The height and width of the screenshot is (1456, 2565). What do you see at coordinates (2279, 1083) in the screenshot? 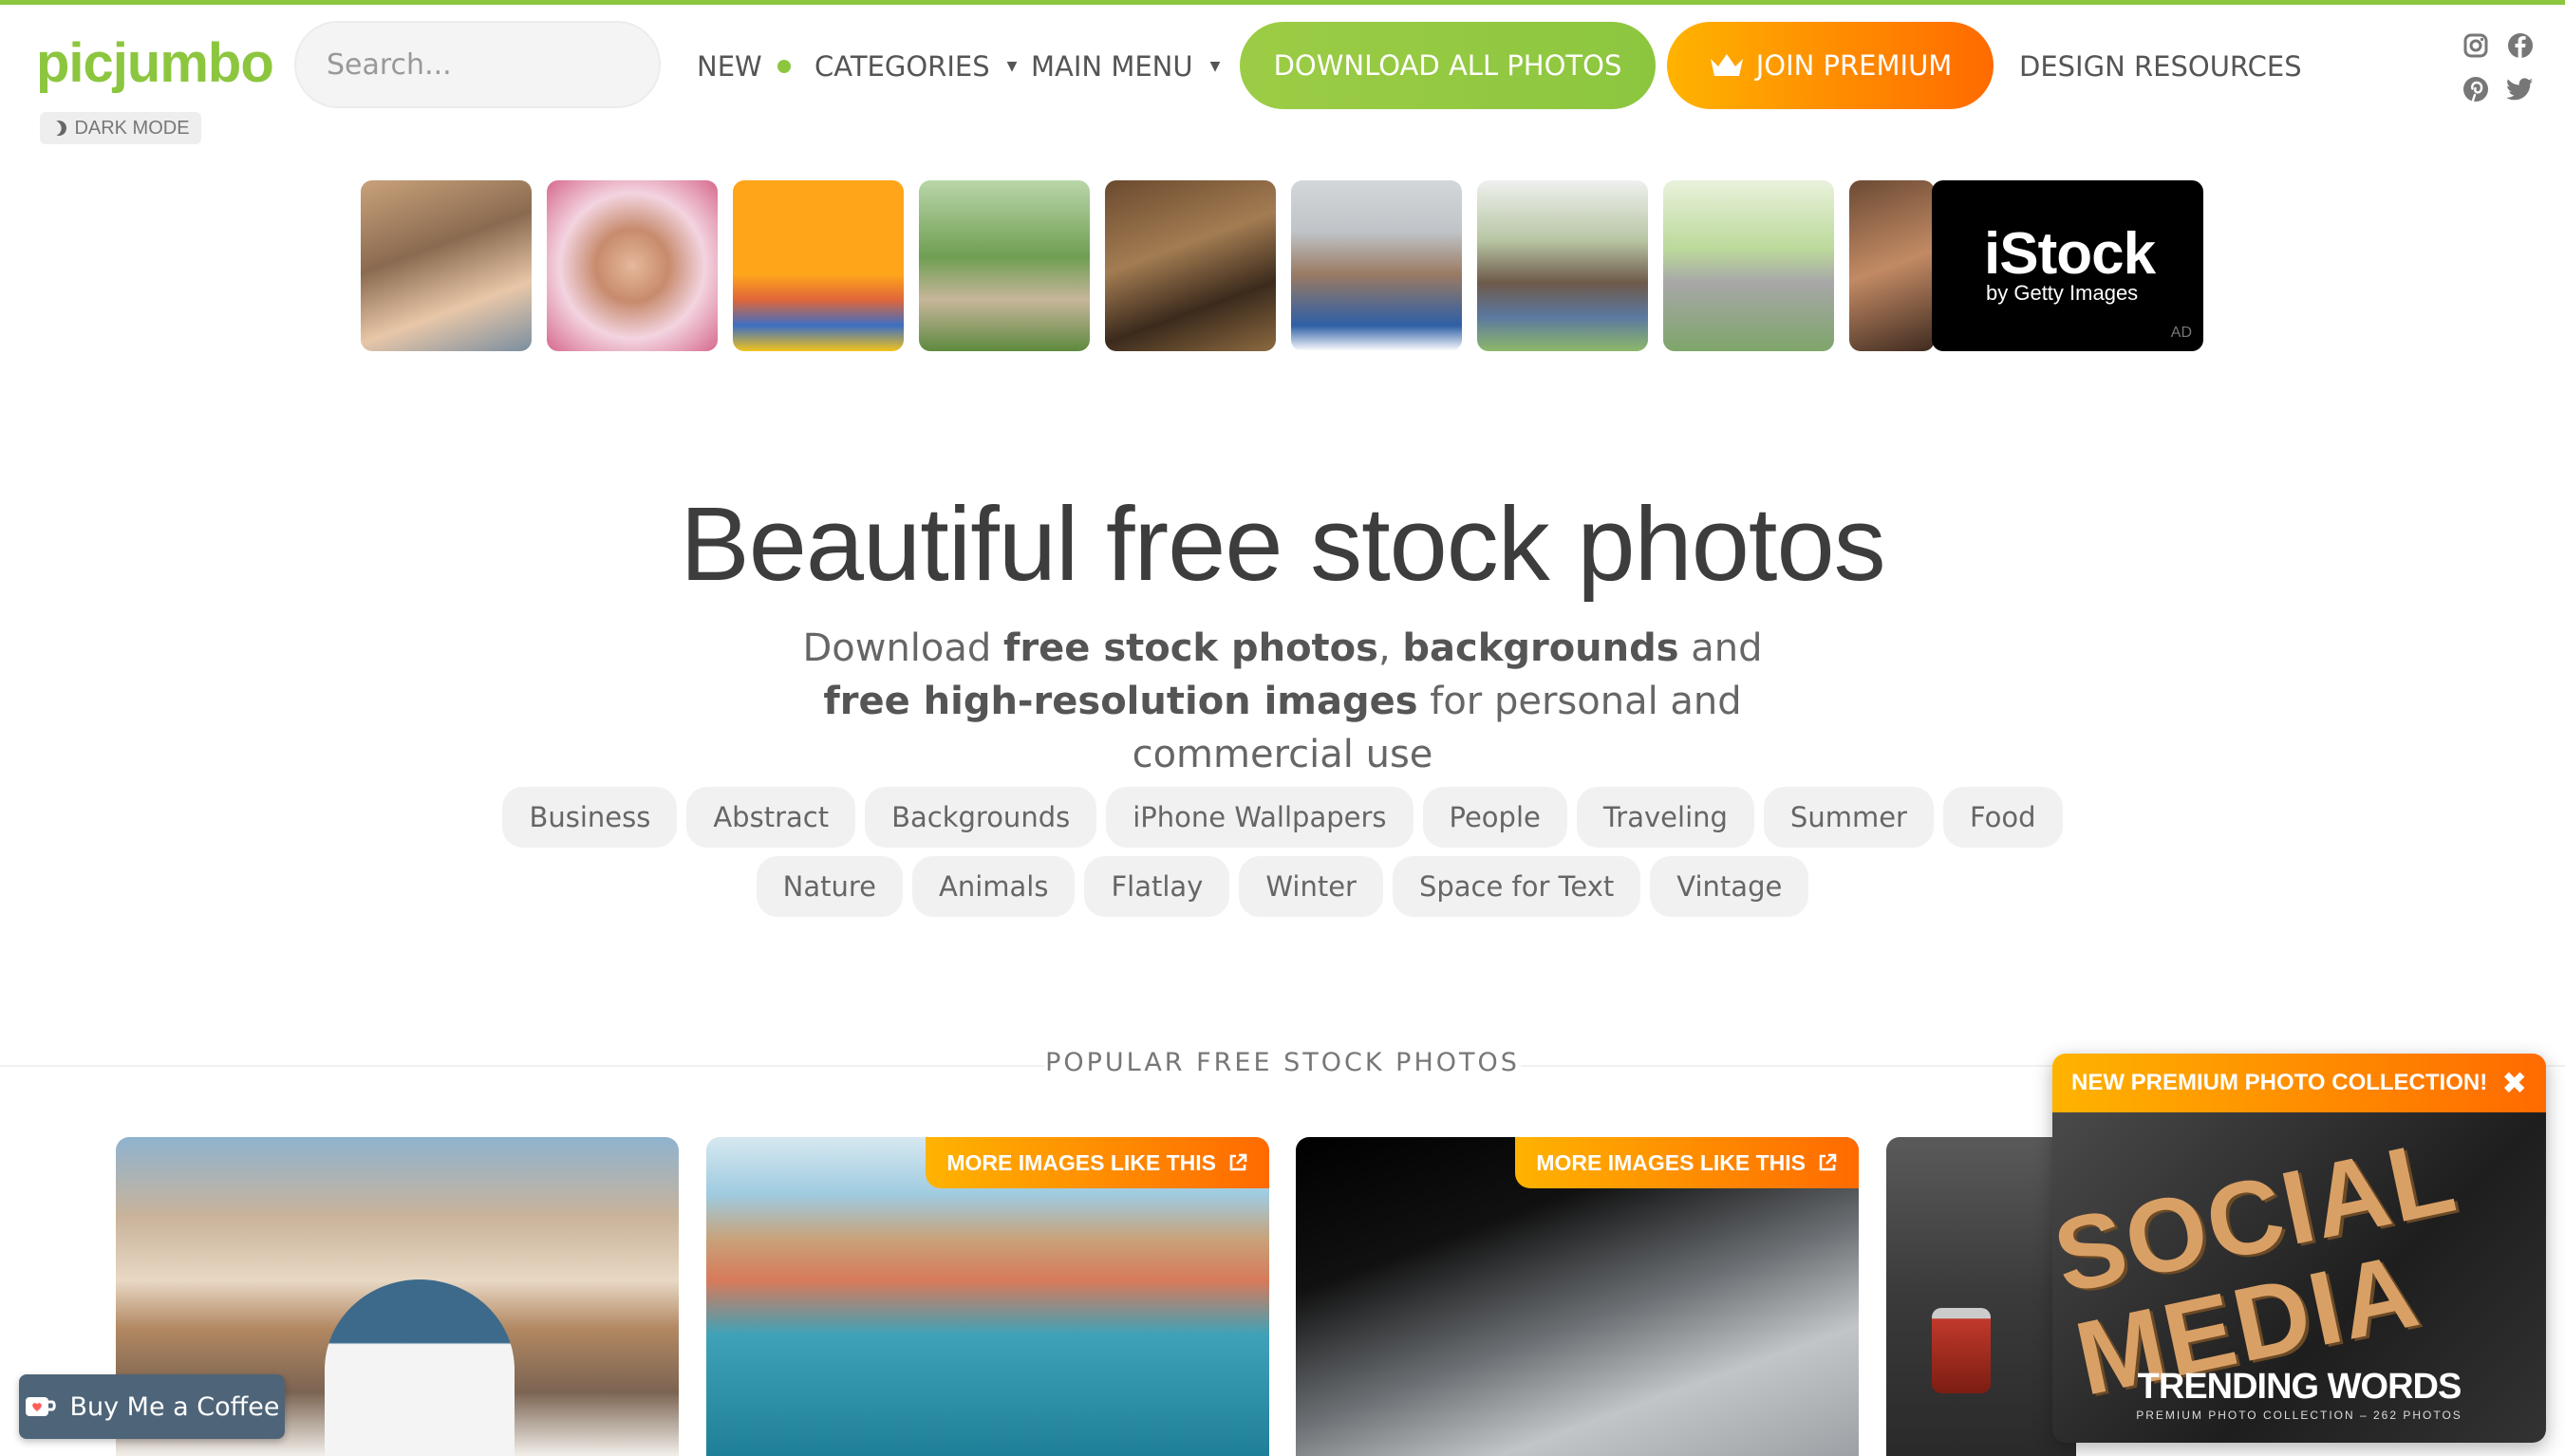
I see `popup-header-label: NEW PREMIUM PHOTO COLLECTION!` at bounding box center [2279, 1083].